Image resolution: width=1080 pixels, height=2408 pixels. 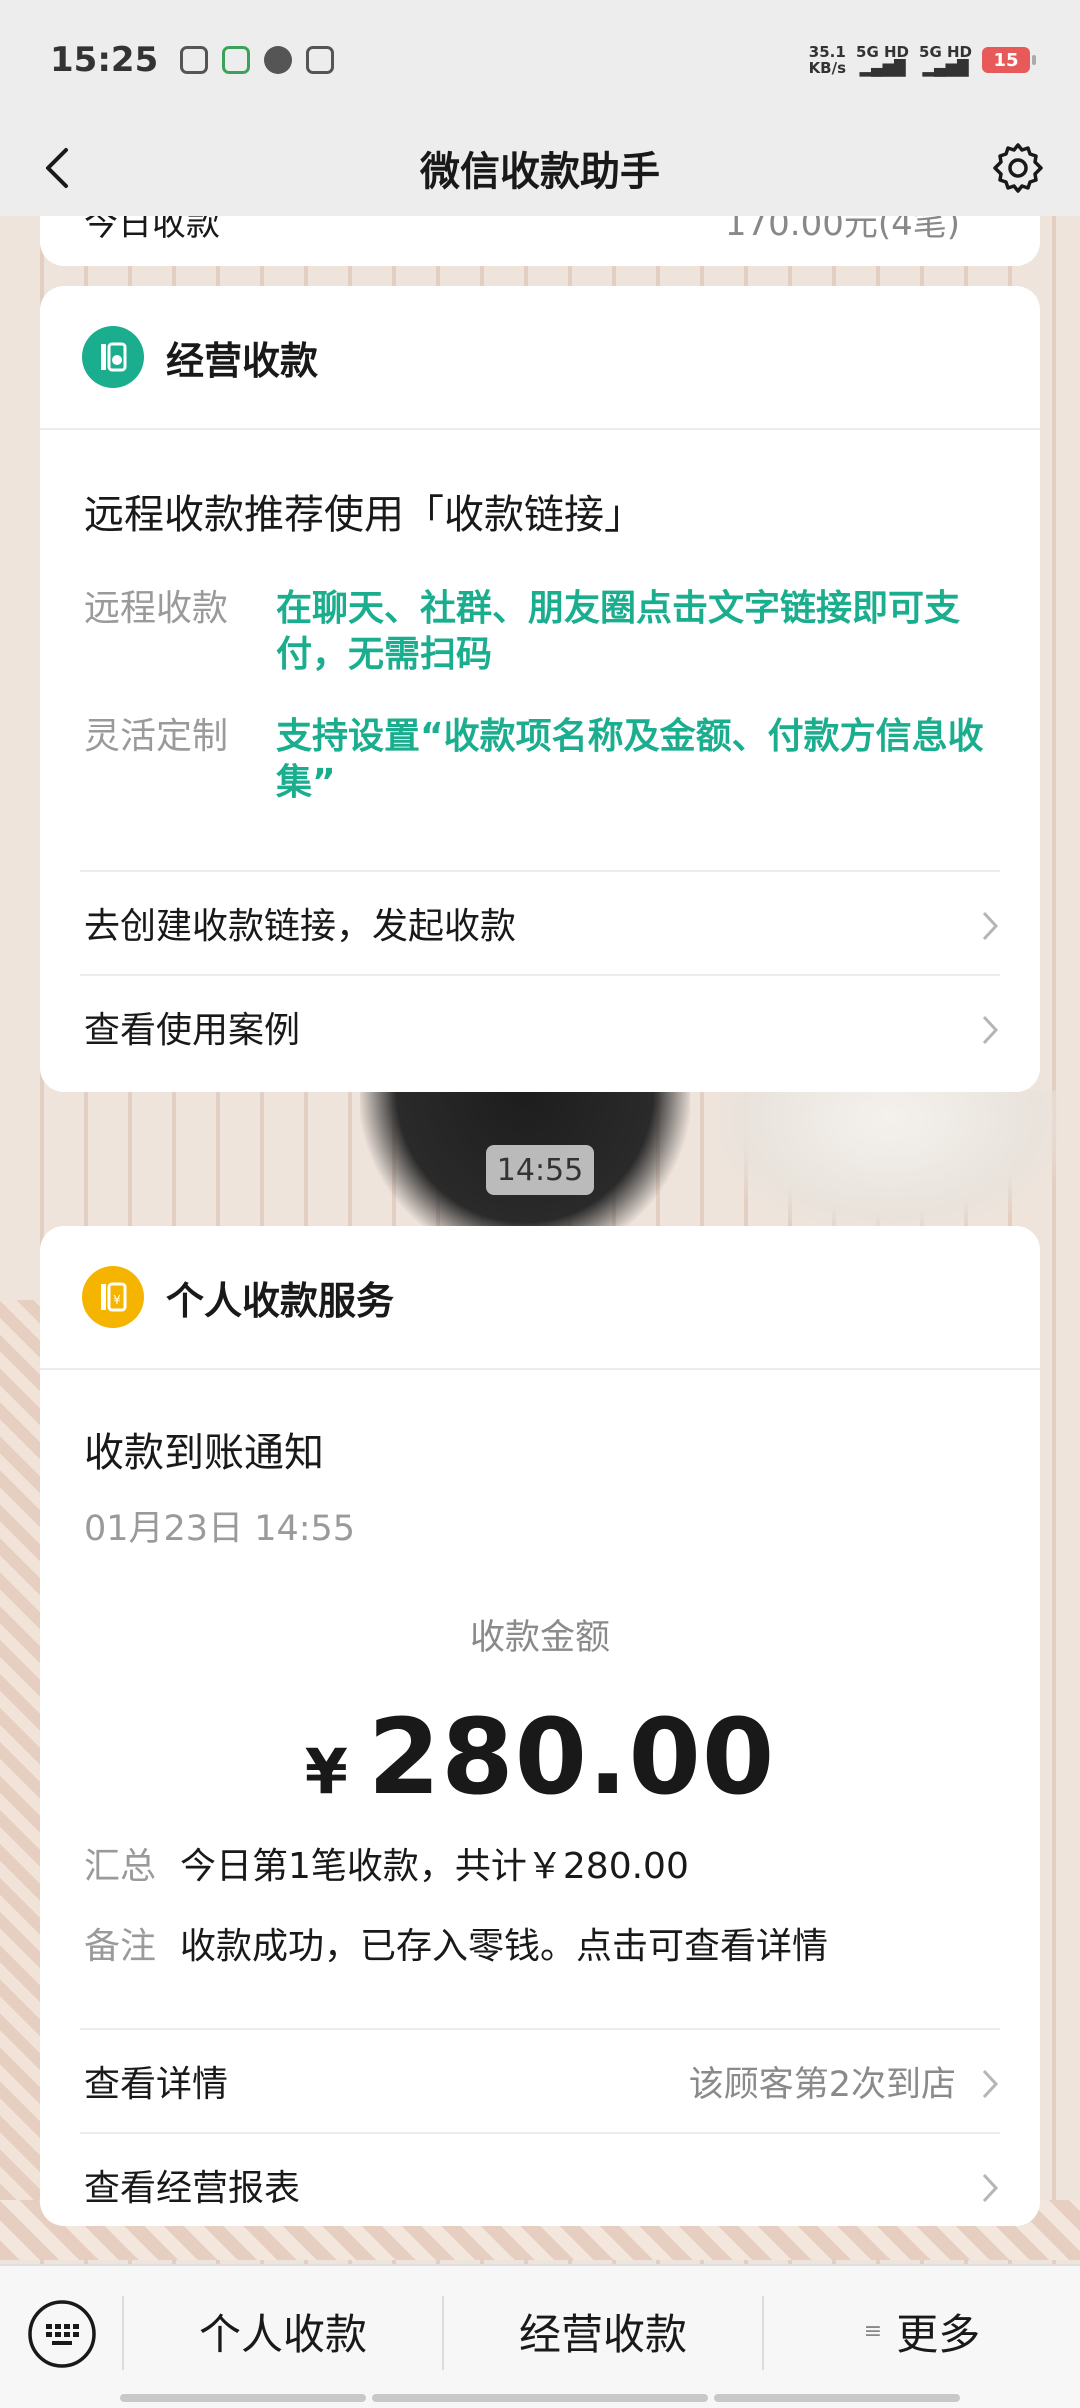 What do you see at coordinates (156, 736) in the screenshot?
I see `feature-label: 灵活定制` at bounding box center [156, 736].